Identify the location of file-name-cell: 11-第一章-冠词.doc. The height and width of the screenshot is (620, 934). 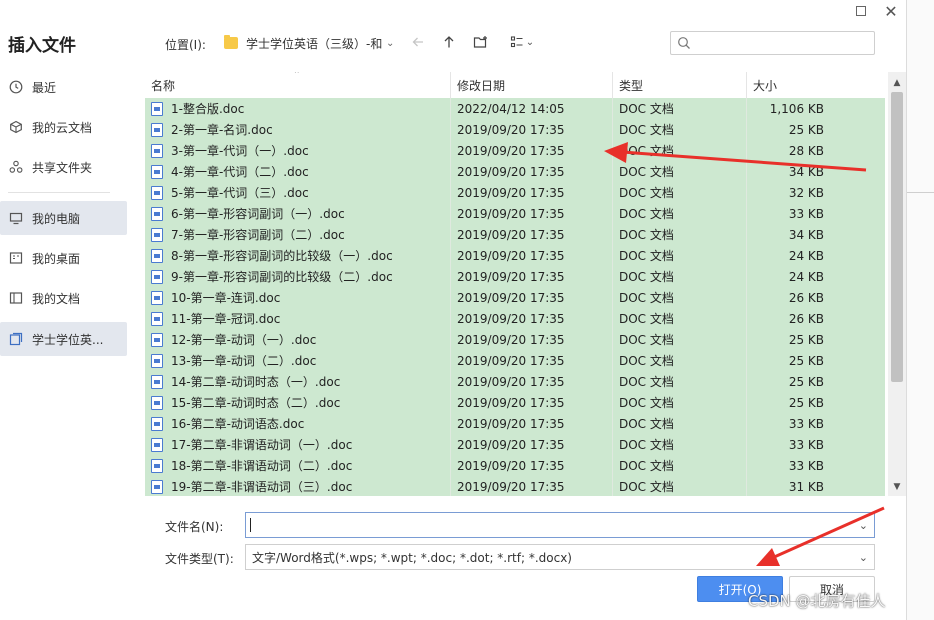
(298, 318).